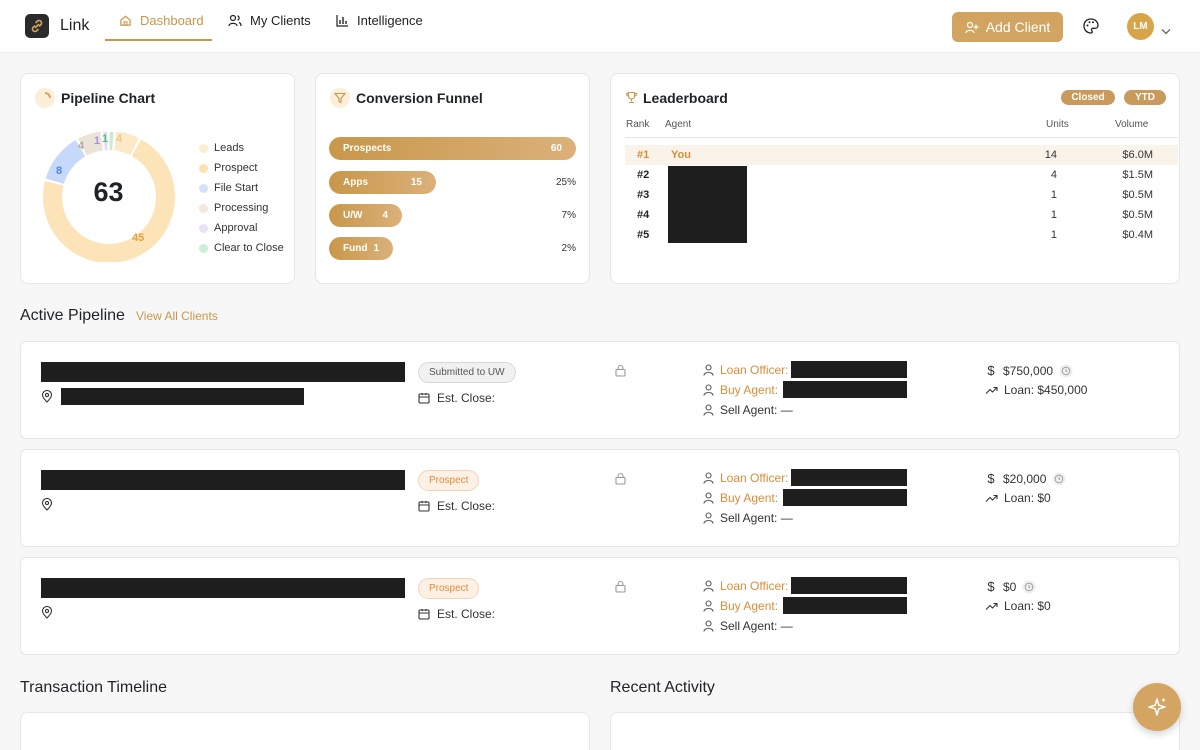  What do you see at coordinates (81, 146) in the screenshot?
I see `segment-label-processing: 4` at bounding box center [81, 146].